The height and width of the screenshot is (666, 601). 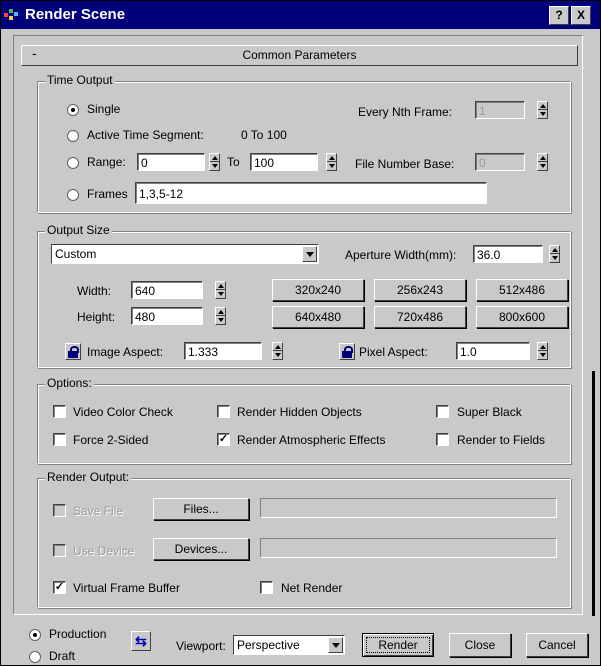 I want to click on every-nth-frame-field: 1, so click(x=500, y=110).